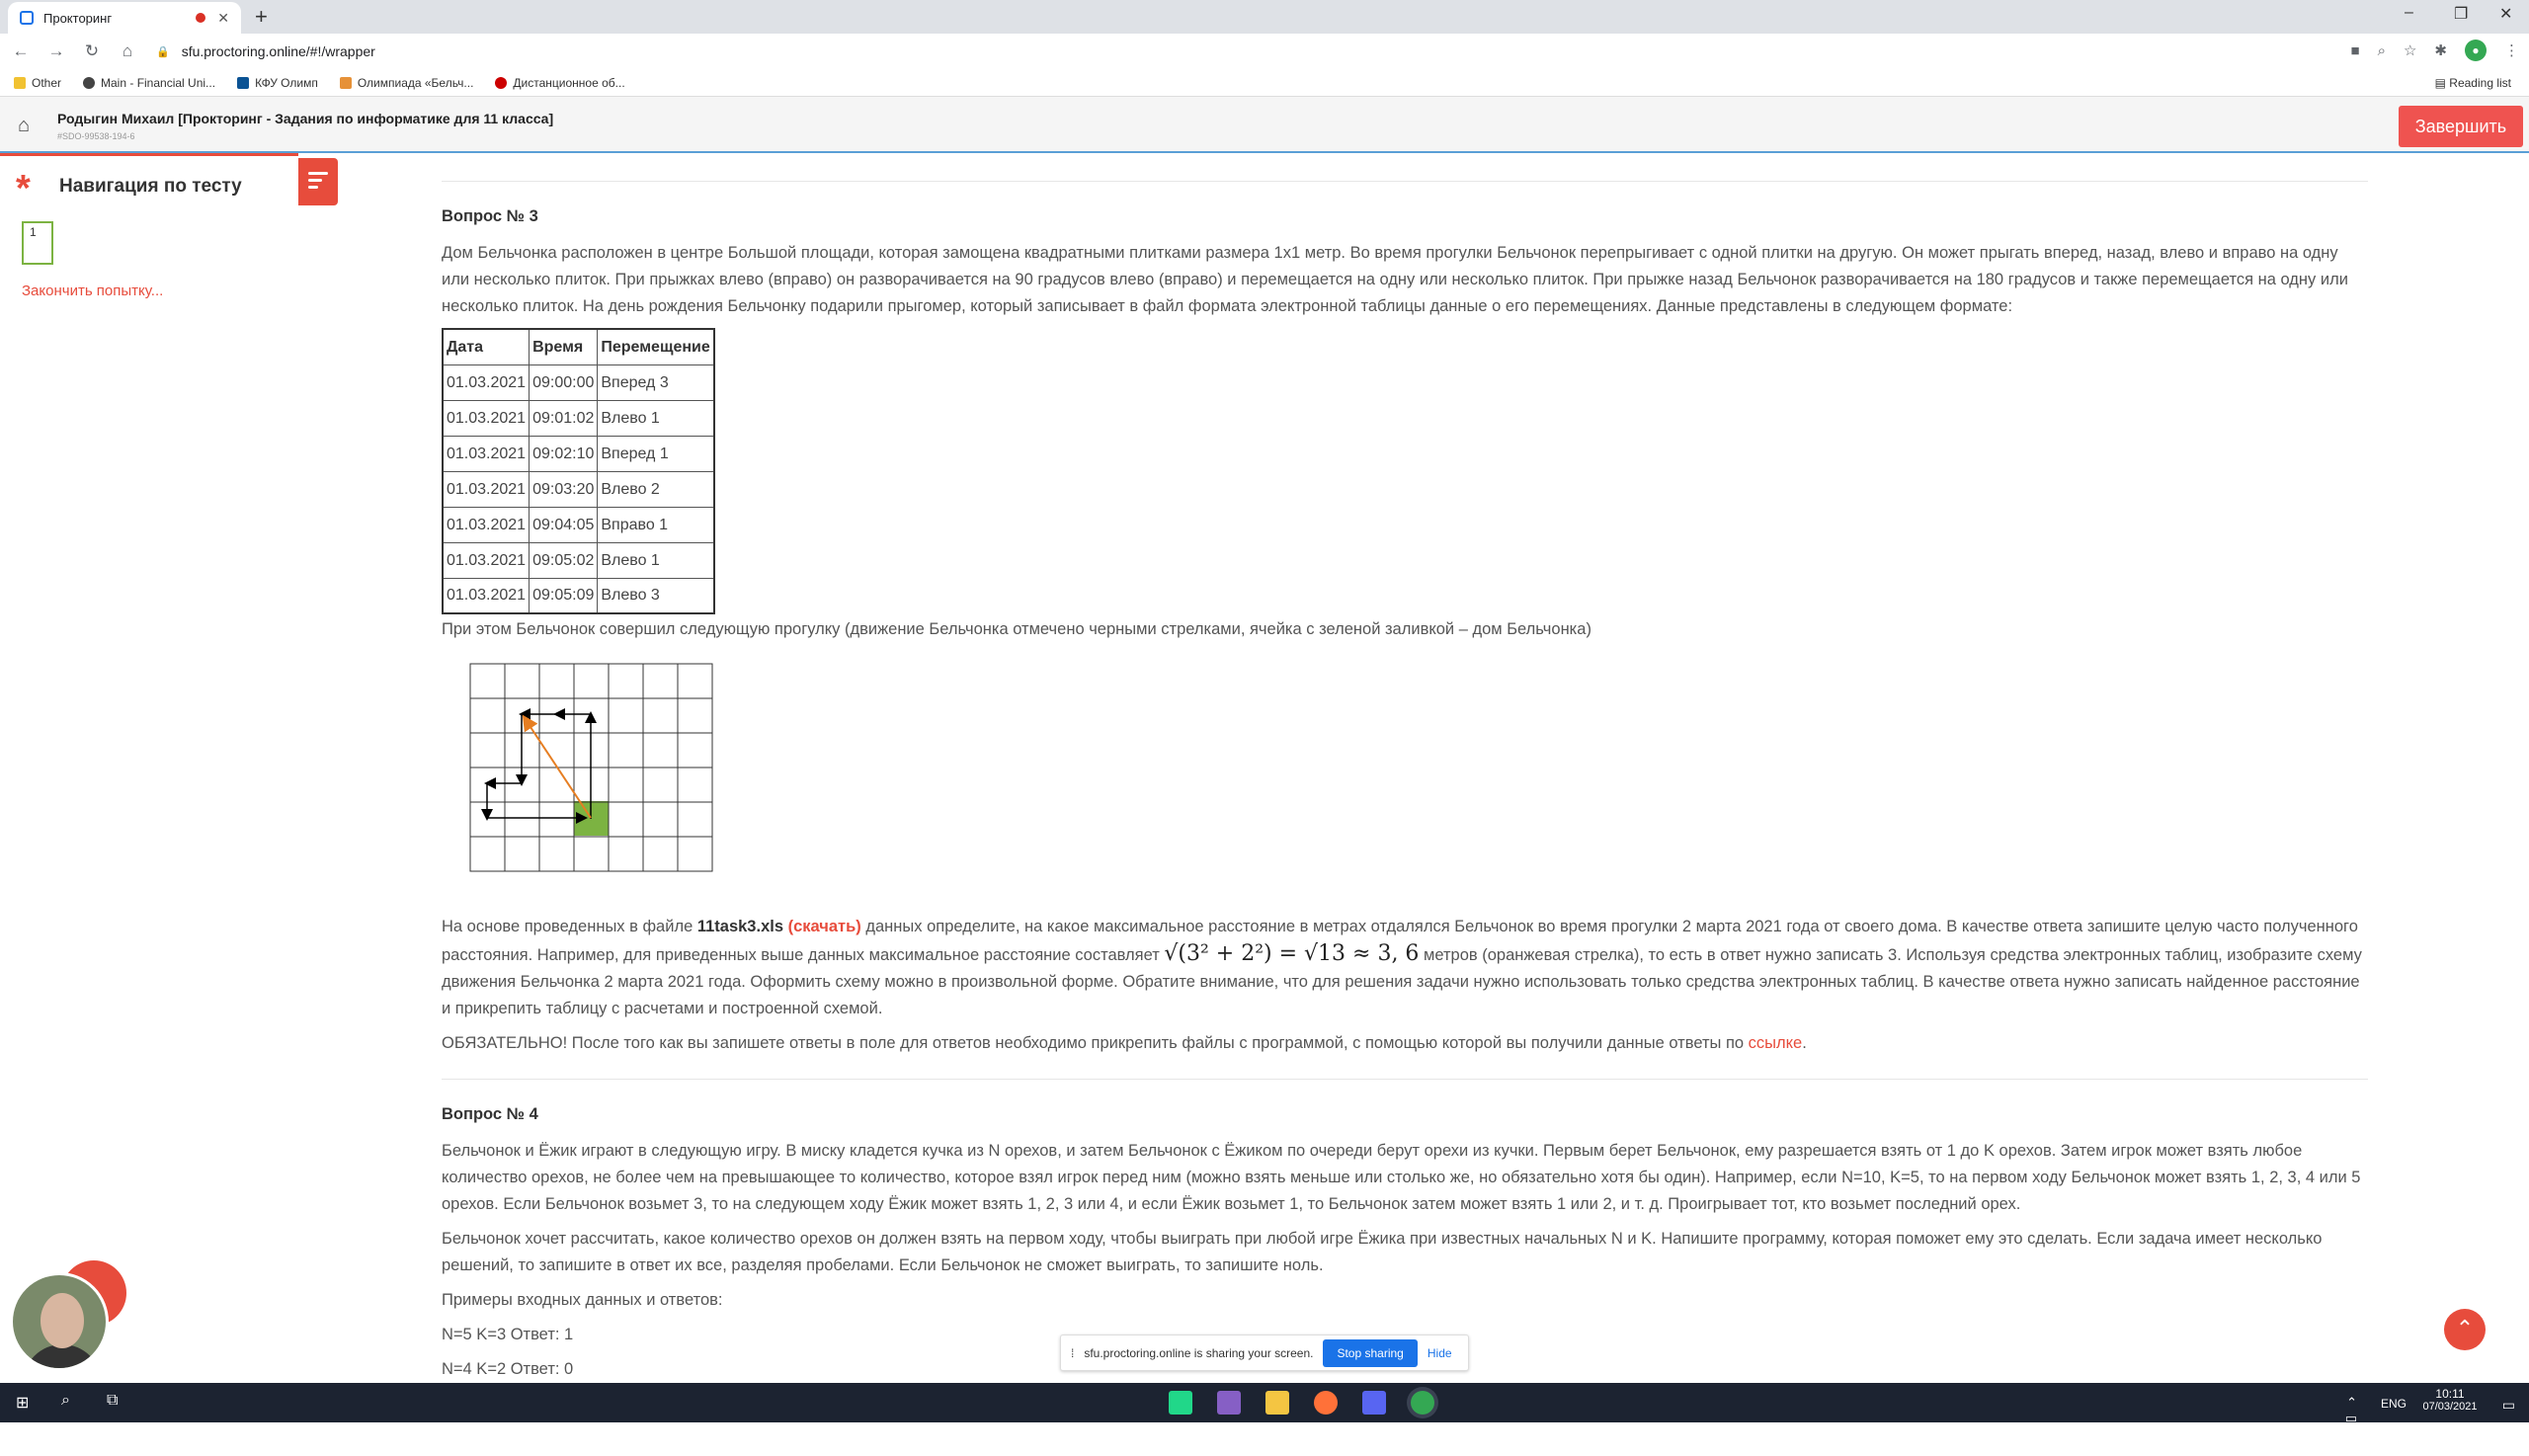 The image size is (2529, 1456). Describe the element at coordinates (2511, 50) in the screenshot. I see `menu-icon: ⋮` at that location.